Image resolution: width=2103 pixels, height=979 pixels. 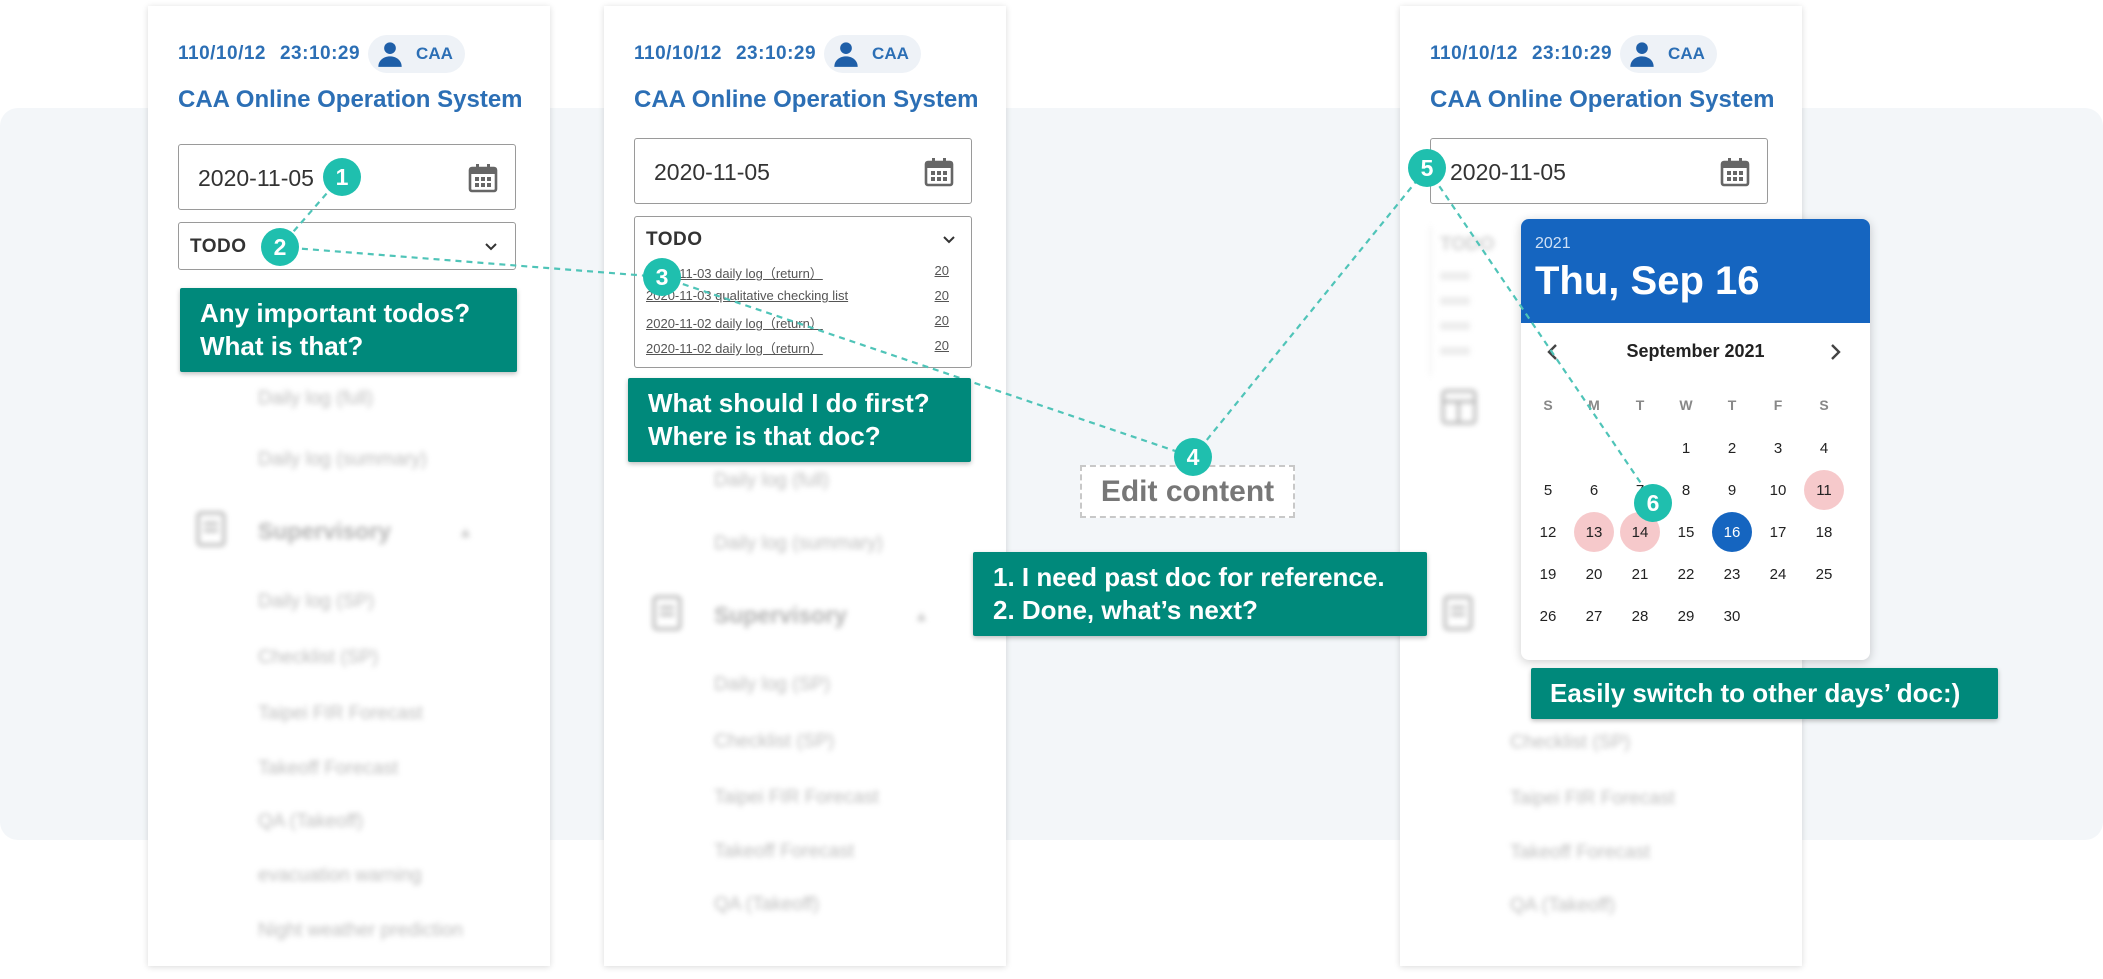 What do you see at coordinates (1835, 352) in the screenshot?
I see `chevron-right-icon` at bounding box center [1835, 352].